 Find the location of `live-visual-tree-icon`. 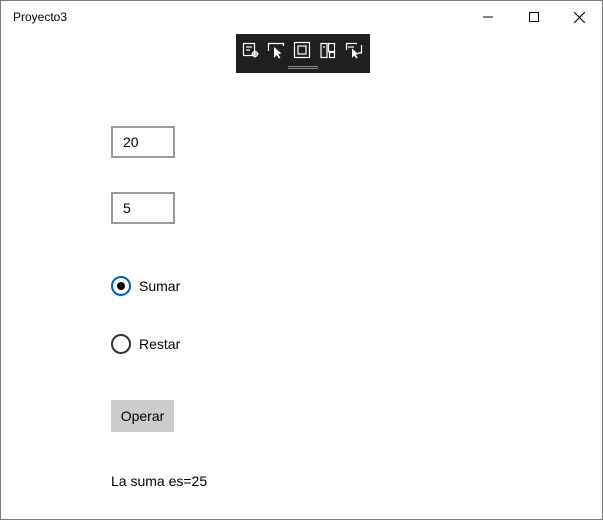

live-visual-tree-icon is located at coordinates (252, 51).